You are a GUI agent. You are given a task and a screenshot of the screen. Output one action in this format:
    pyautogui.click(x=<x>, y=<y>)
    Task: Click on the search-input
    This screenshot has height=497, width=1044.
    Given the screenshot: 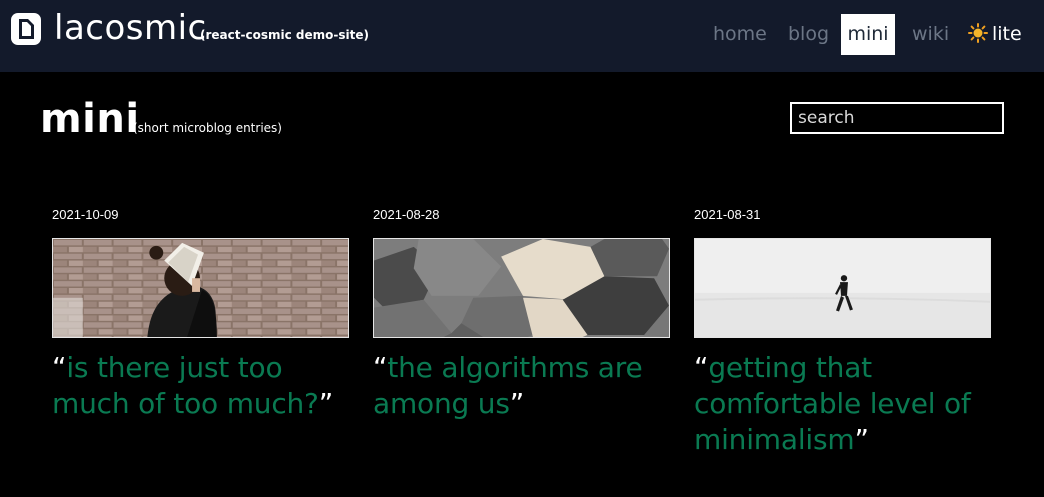 What is the action you would take?
    pyautogui.click(x=897, y=118)
    